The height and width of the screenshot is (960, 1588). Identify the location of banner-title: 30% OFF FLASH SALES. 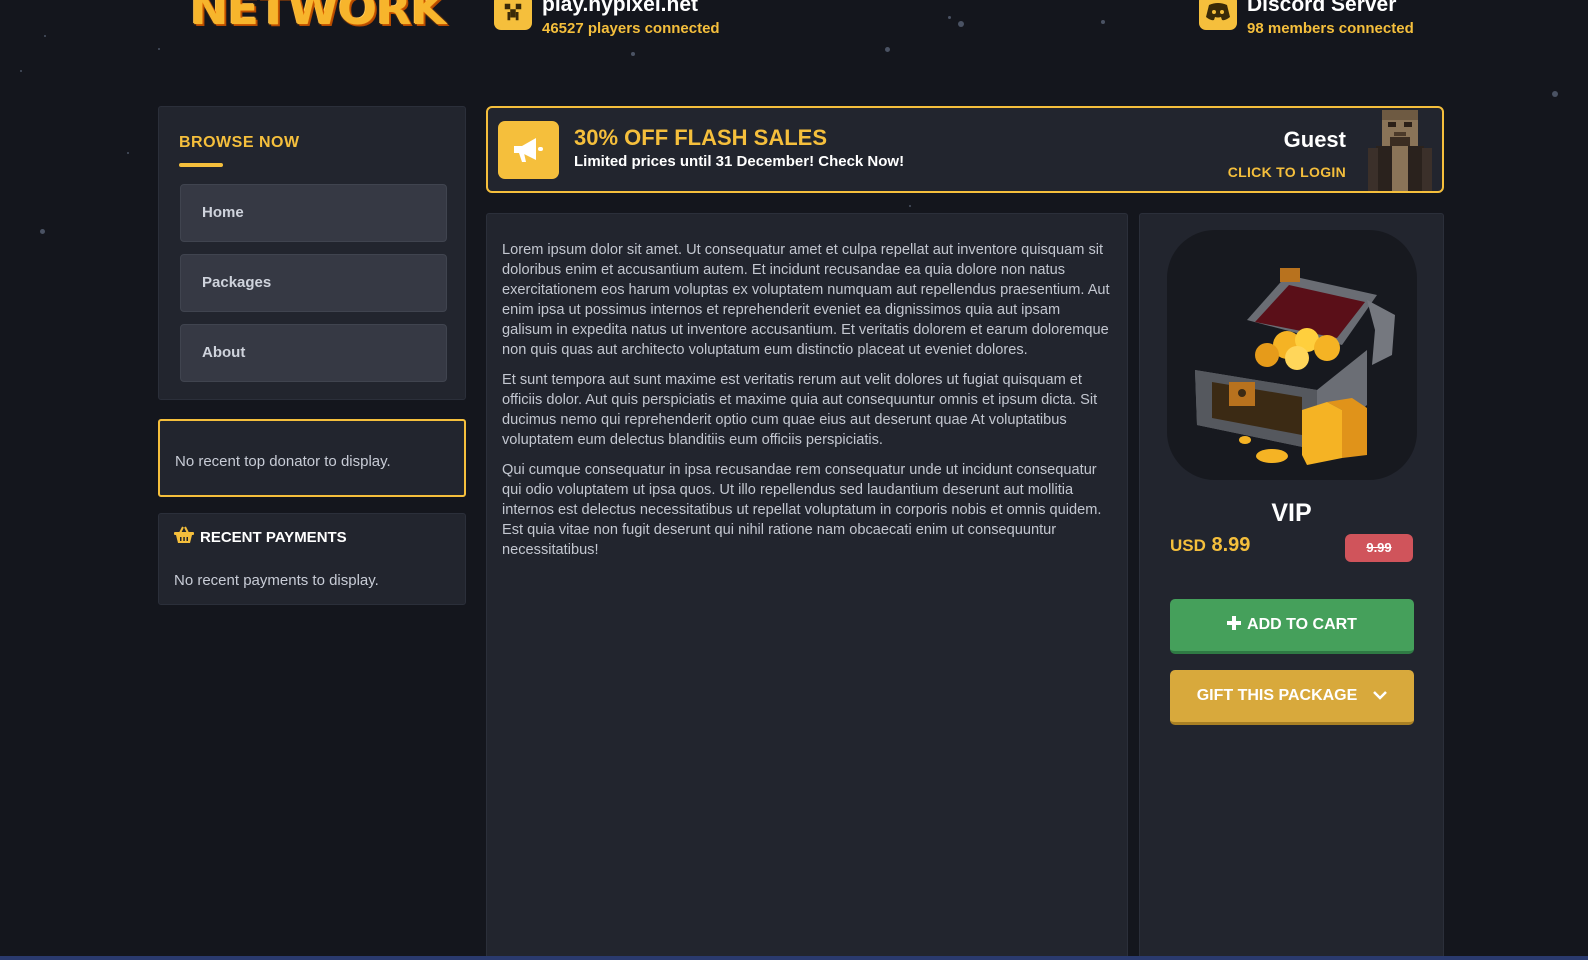
(701, 137).